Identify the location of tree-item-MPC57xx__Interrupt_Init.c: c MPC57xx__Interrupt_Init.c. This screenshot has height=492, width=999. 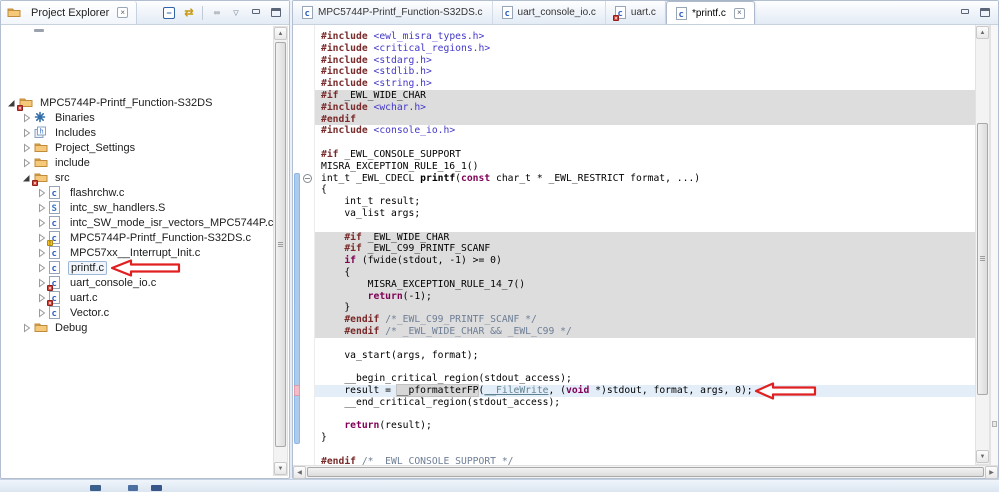
(137, 252).